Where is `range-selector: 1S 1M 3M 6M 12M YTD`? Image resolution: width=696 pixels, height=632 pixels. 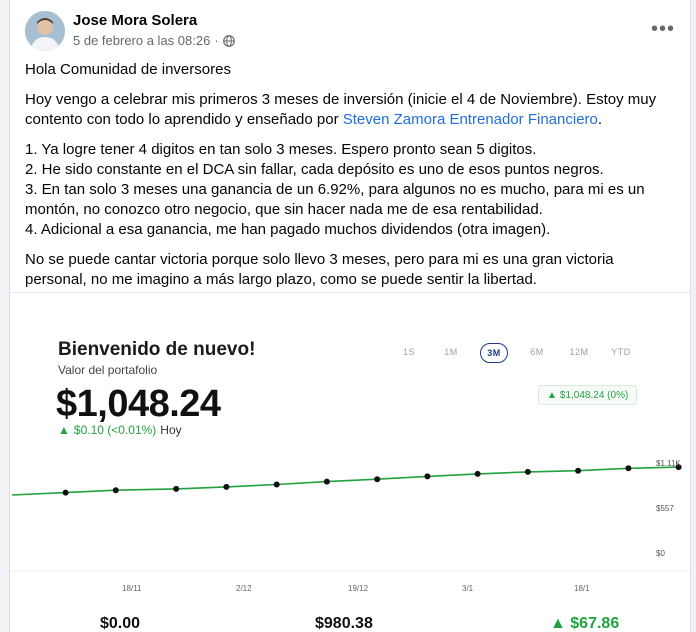 range-selector: 1S 1M 3M 6M 12M YTD is located at coordinates (515, 353).